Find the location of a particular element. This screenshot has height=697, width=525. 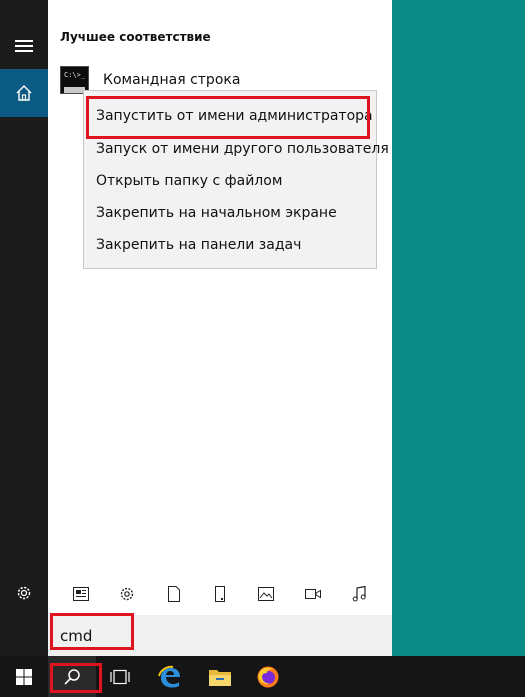

document-icon is located at coordinates (173, 594).